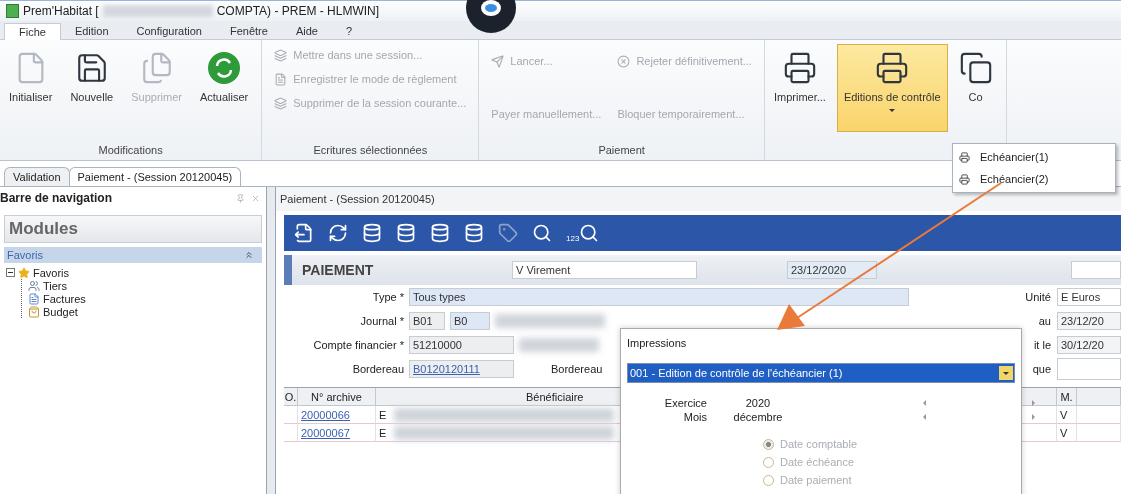  Describe the element at coordinates (130, 150) in the screenshot. I see `group-label: Modifications` at that location.